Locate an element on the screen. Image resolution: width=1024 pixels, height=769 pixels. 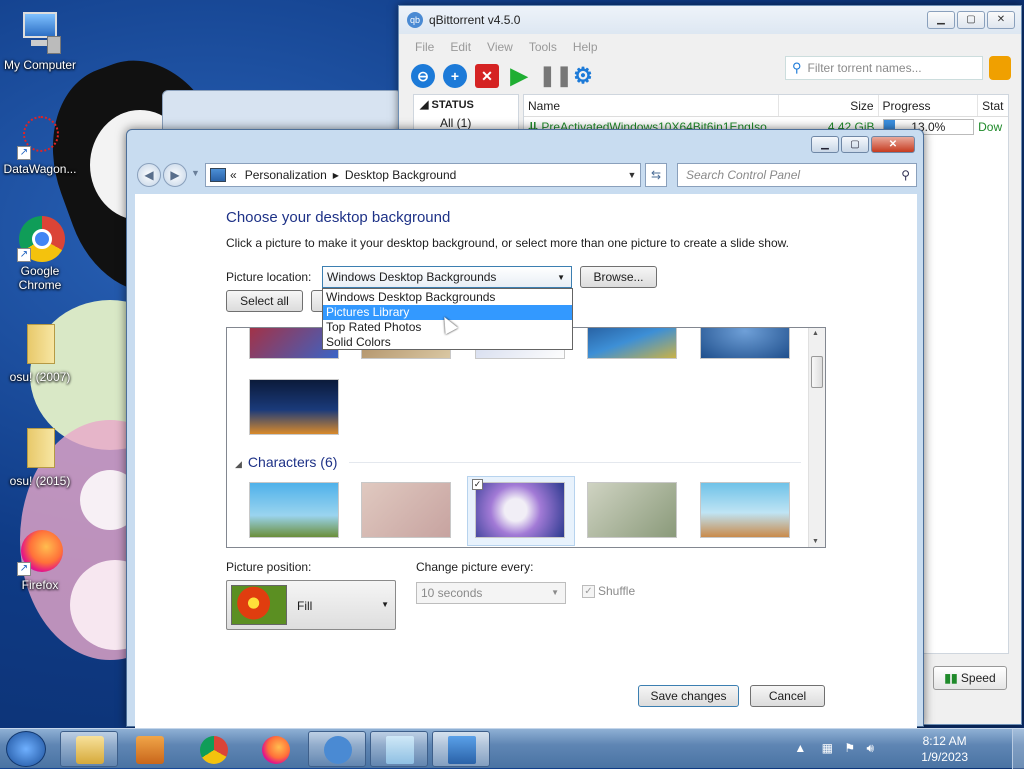
breadcrumb-overflow: « is located at coordinates (233, 175).